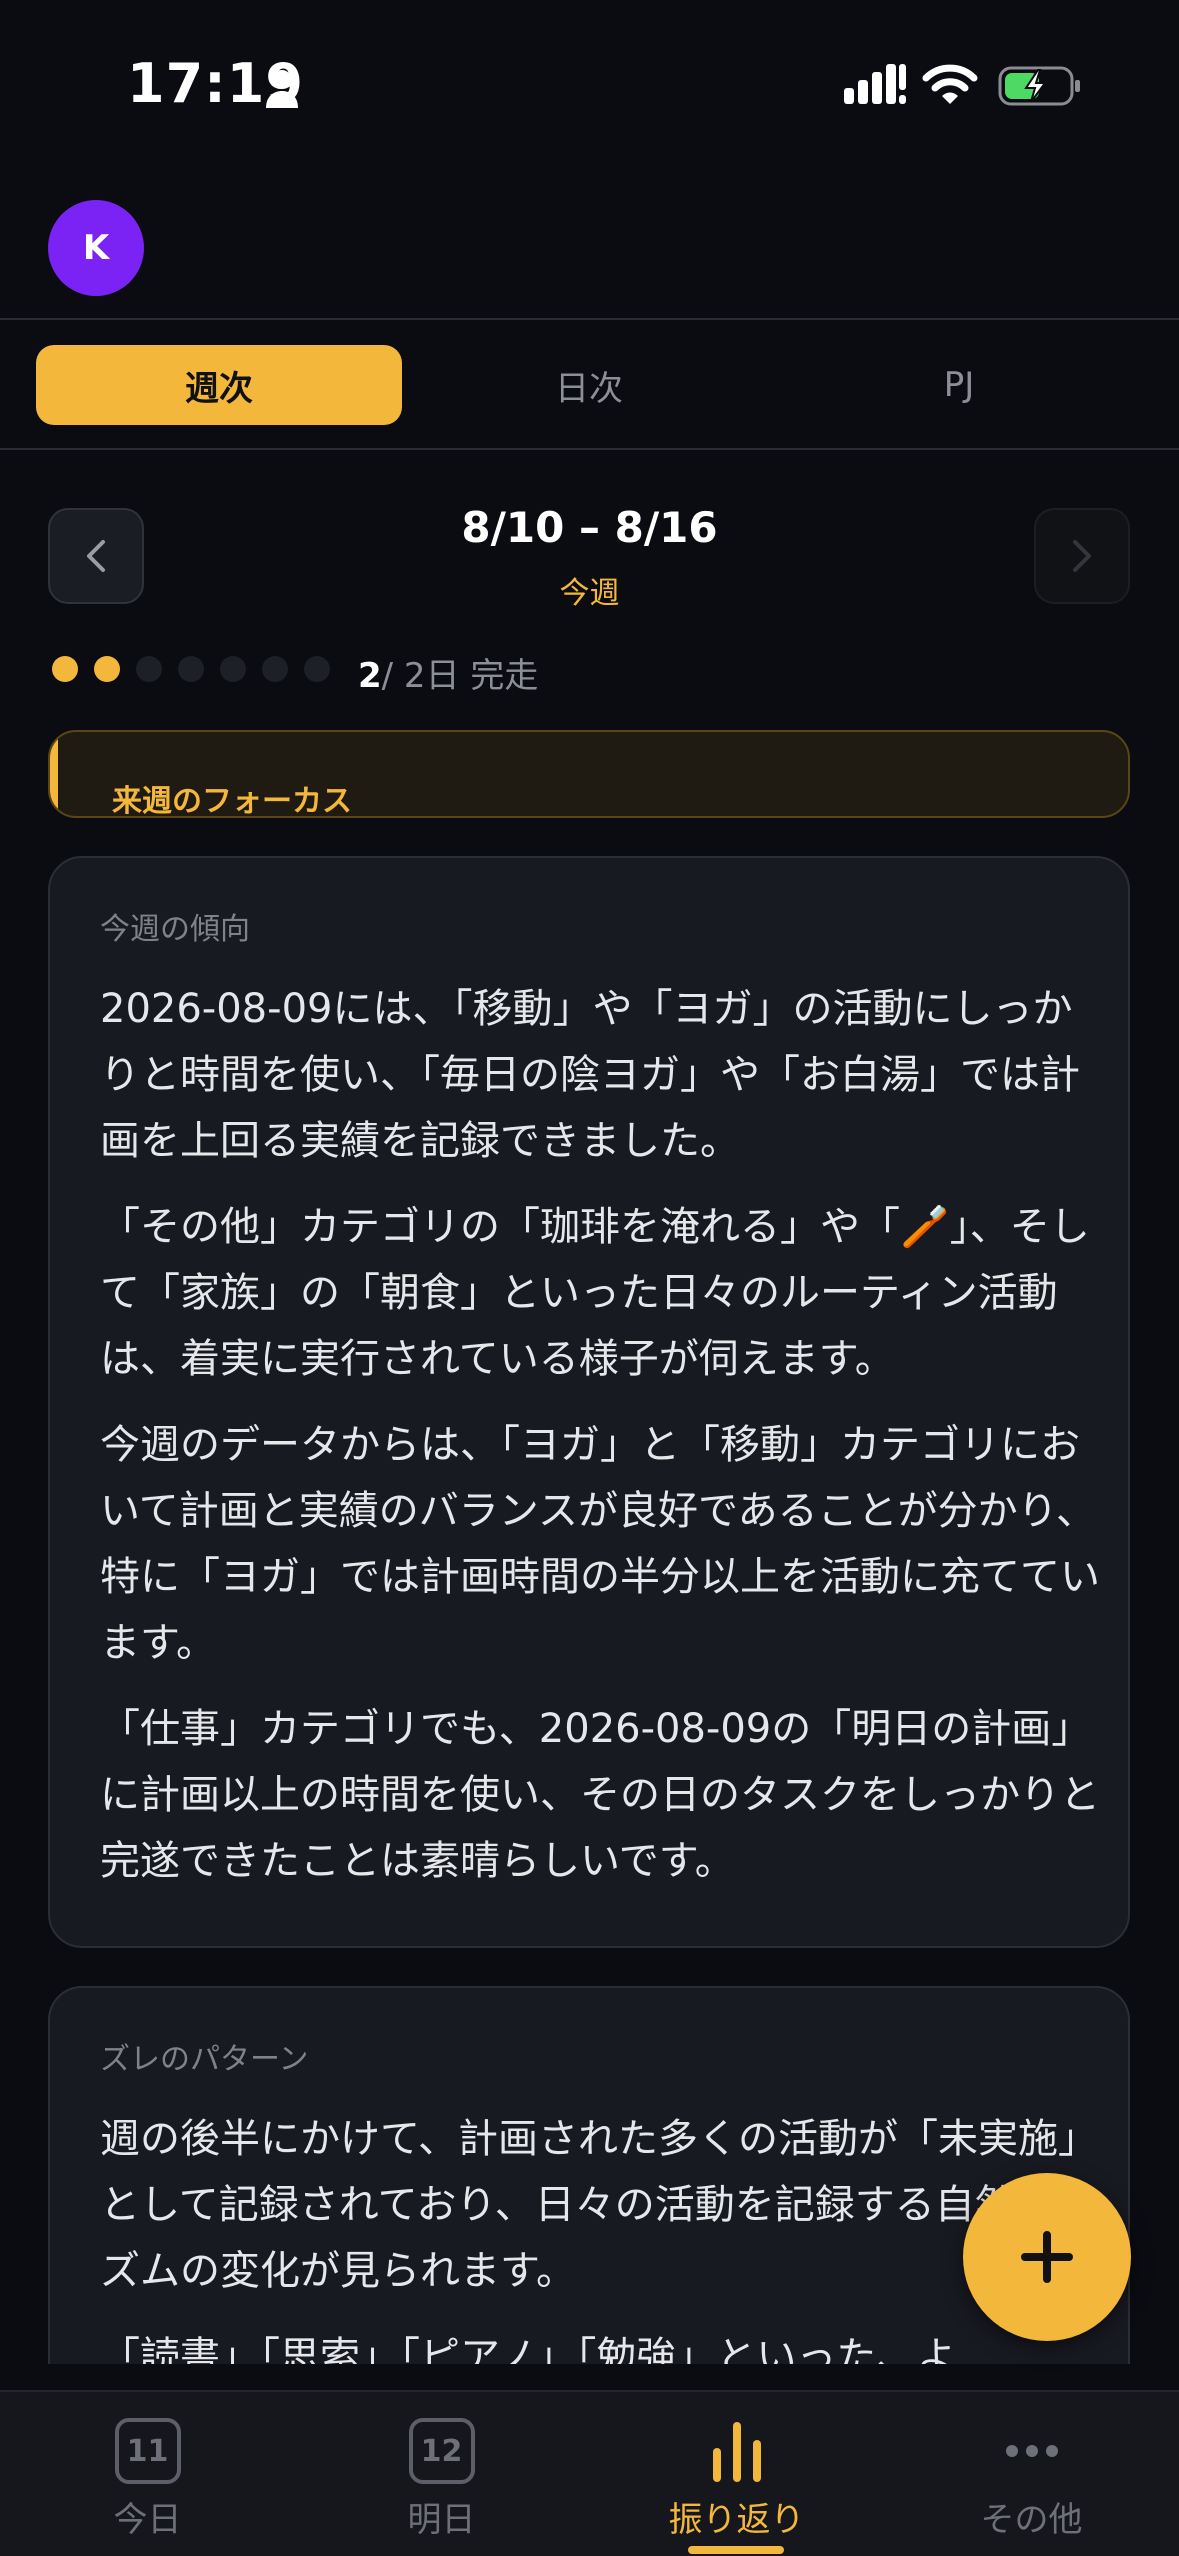 The width and height of the screenshot is (1179, 2556). I want to click on add-button, so click(1047, 2257).